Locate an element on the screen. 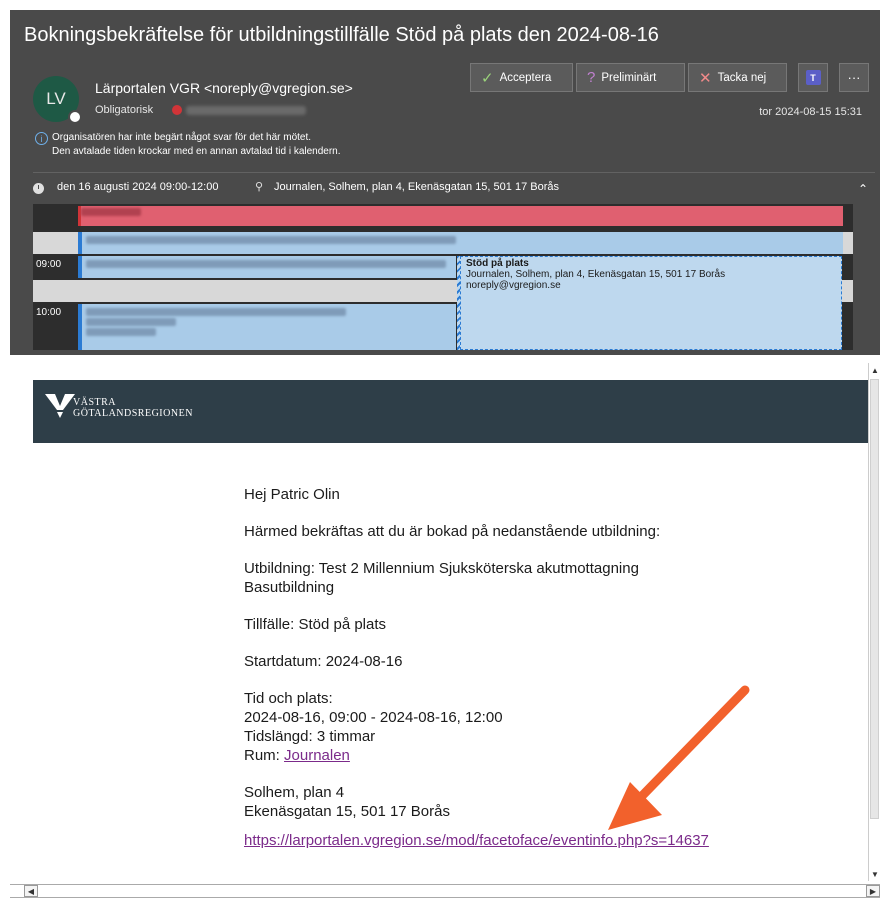 The width and height of the screenshot is (891, 904). accept-label: Acceptera is located at coordinates (525, 77).